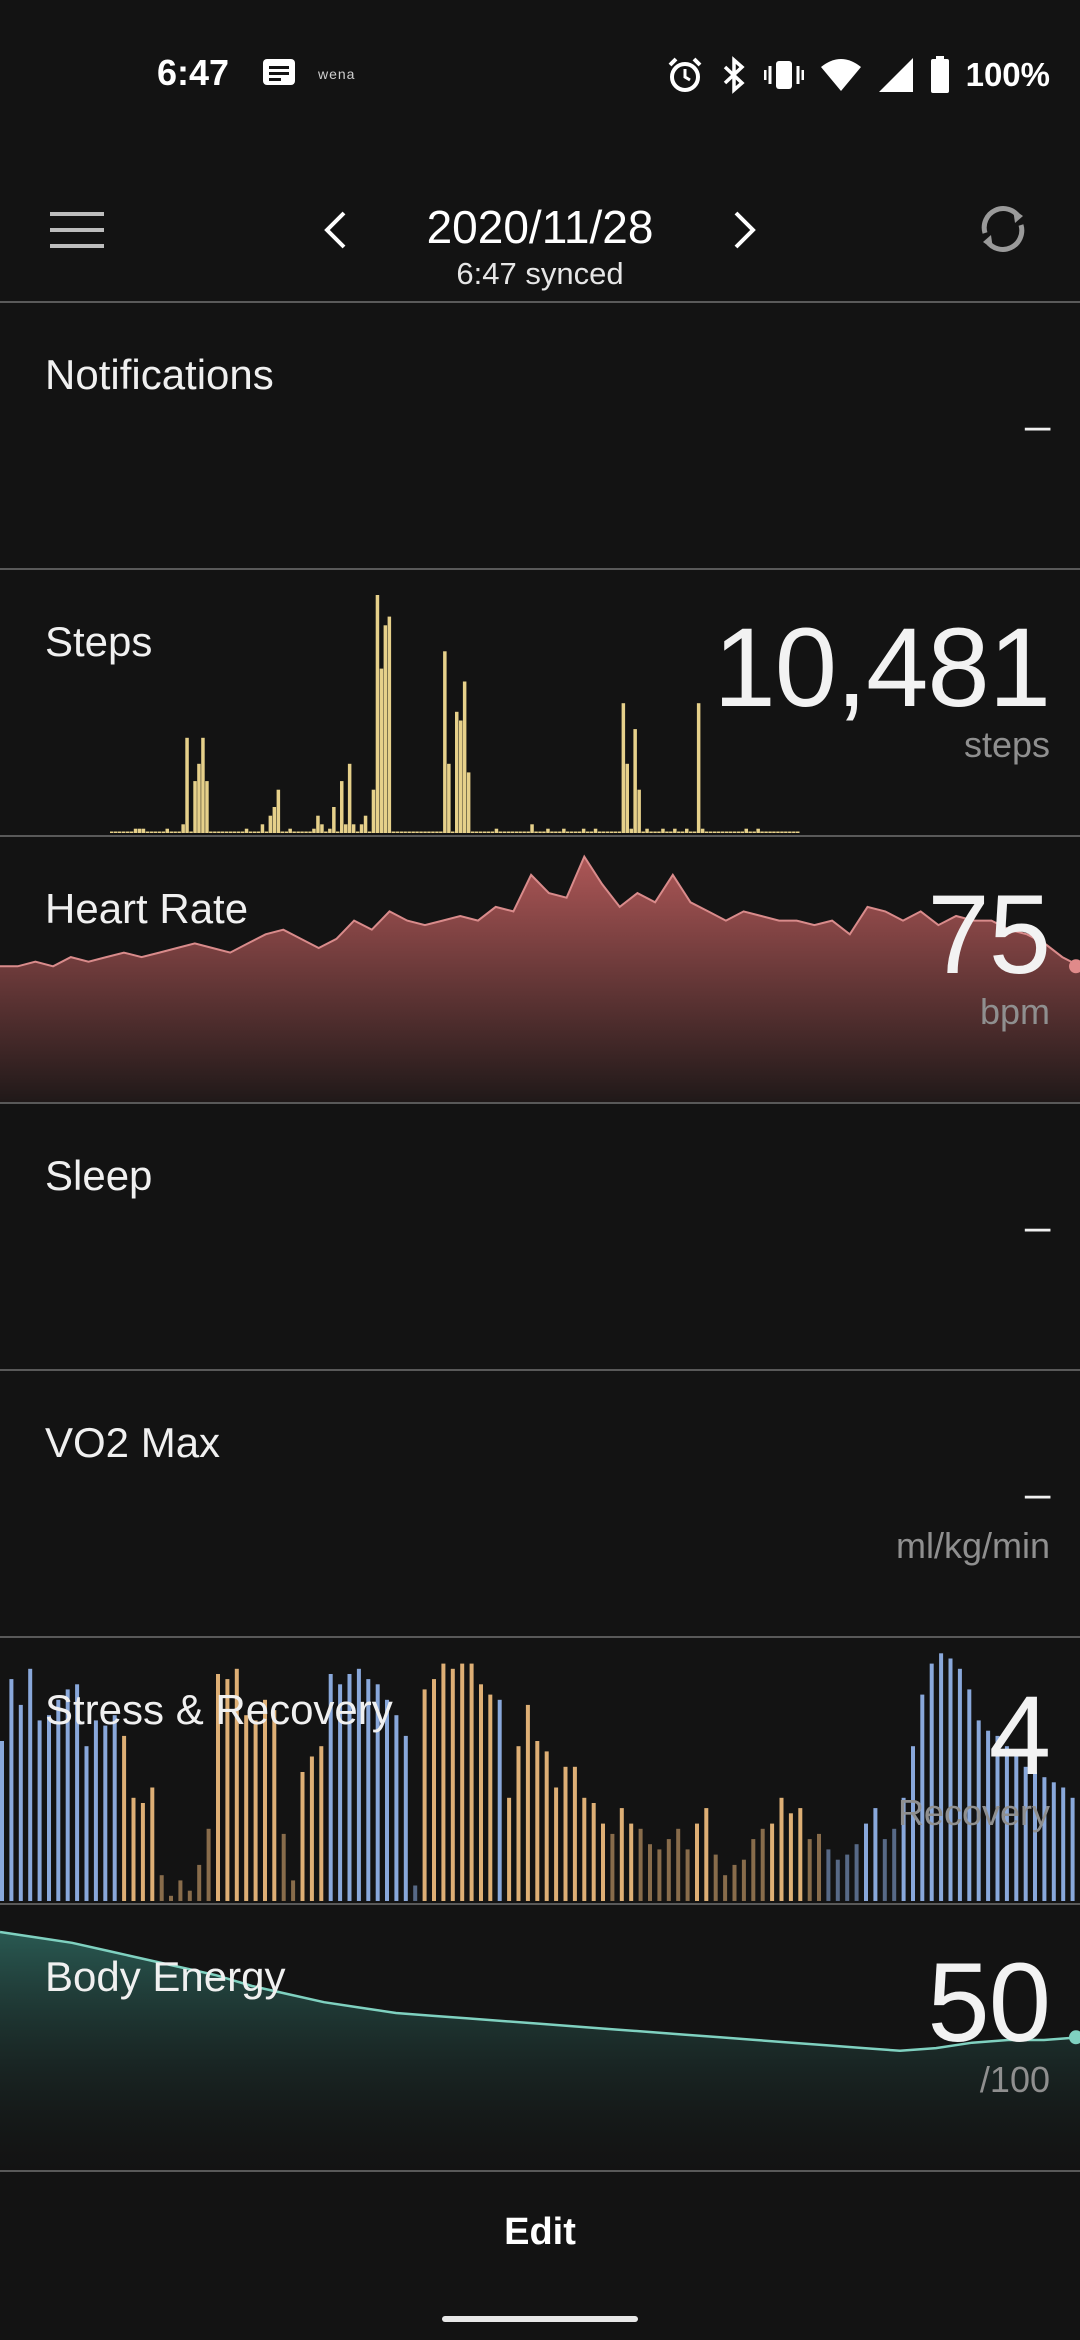 The height and width of the screenshot is (2340, 1080). Describe the element at coordinates (540, 227) in the screenshot. I see `date-title: 2020/11/28` at that location.